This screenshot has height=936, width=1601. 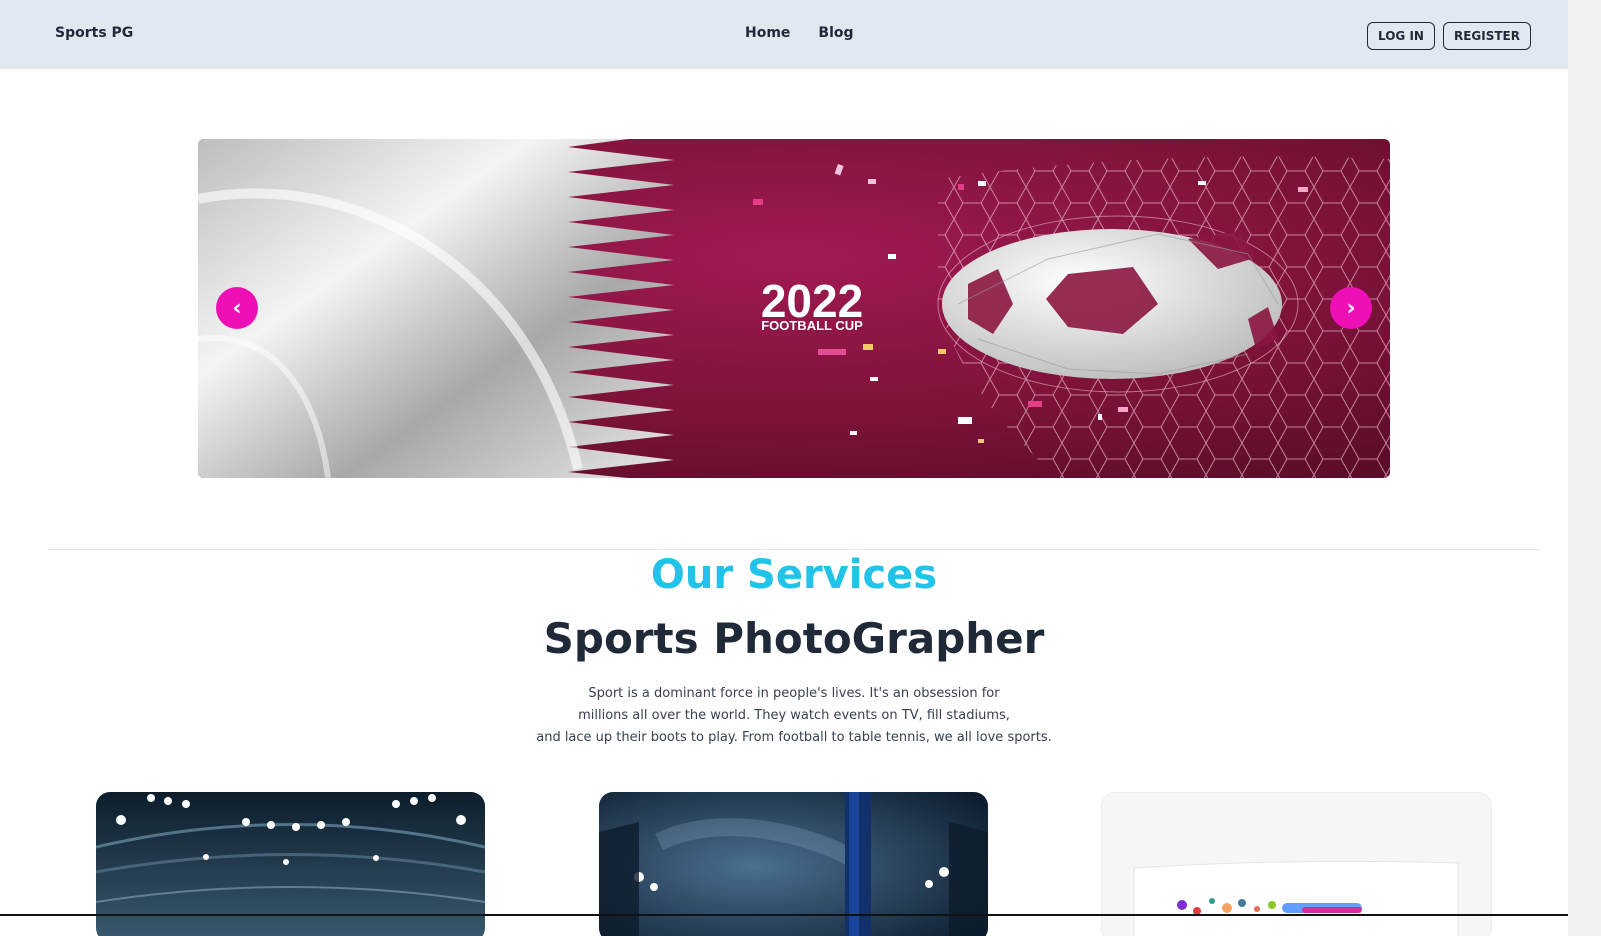 I want to click on top-navbar: Sports PG Home Blog LOG IN REGISTER, so click(x=784, y=34).